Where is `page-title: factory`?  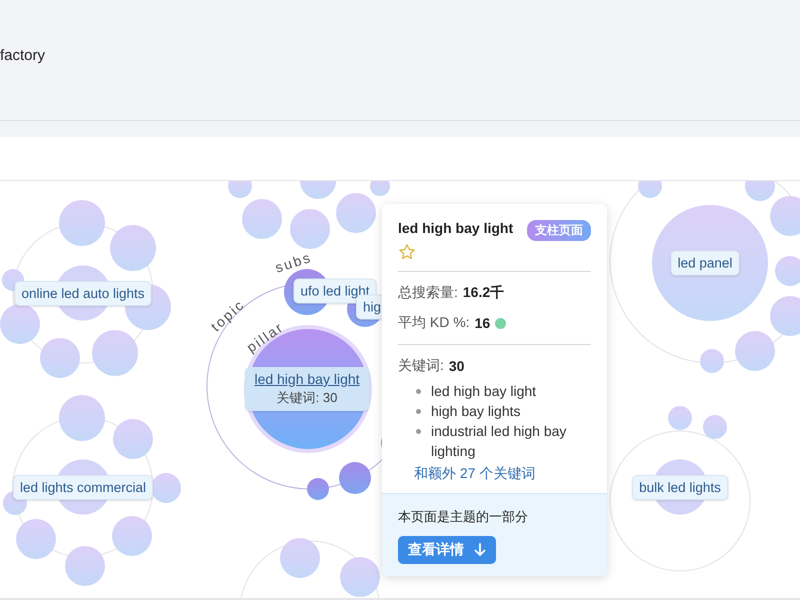
page-title: factory is located at coordinates (23, 55).